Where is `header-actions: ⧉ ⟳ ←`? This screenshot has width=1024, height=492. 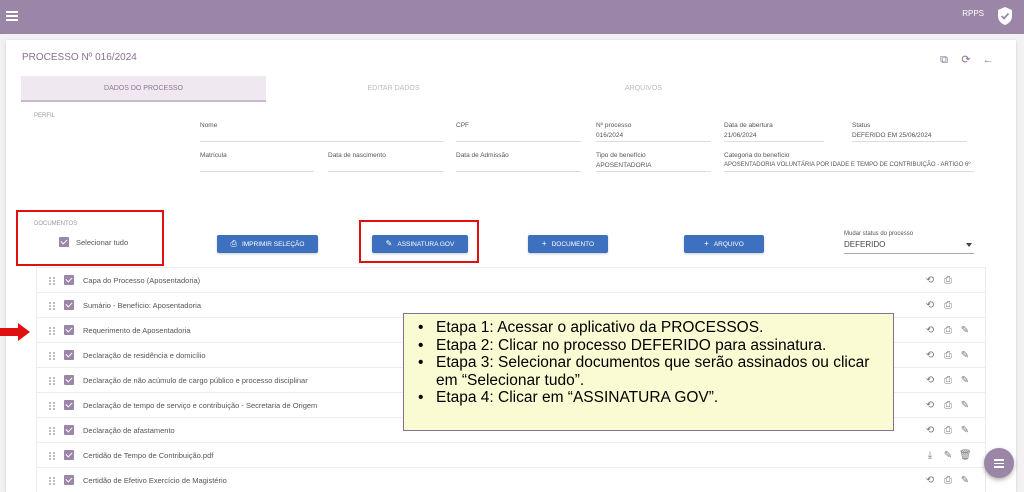 header-actions: ⧉ ⟳ ← is located at coordinates (968, 61).